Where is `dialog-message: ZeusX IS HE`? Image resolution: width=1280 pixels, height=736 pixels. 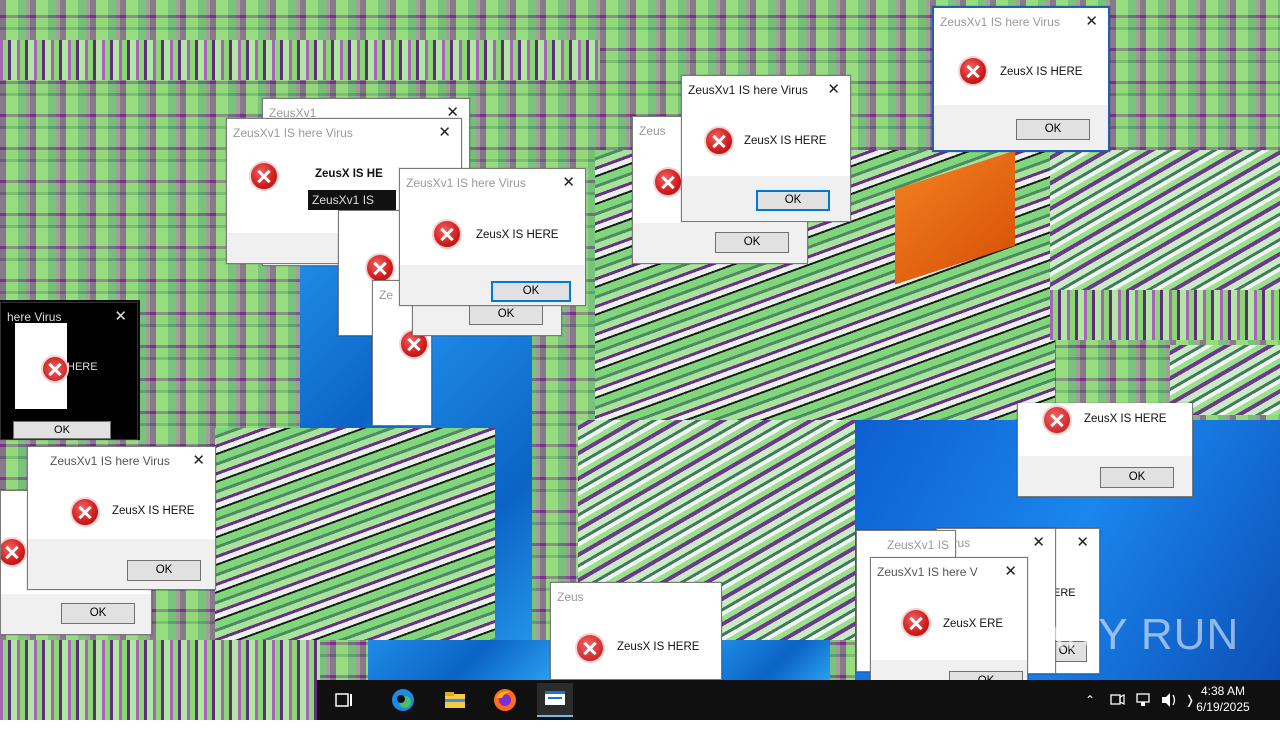
dialog-message: ZeusX IS HE is located at coordinates (349, 174).